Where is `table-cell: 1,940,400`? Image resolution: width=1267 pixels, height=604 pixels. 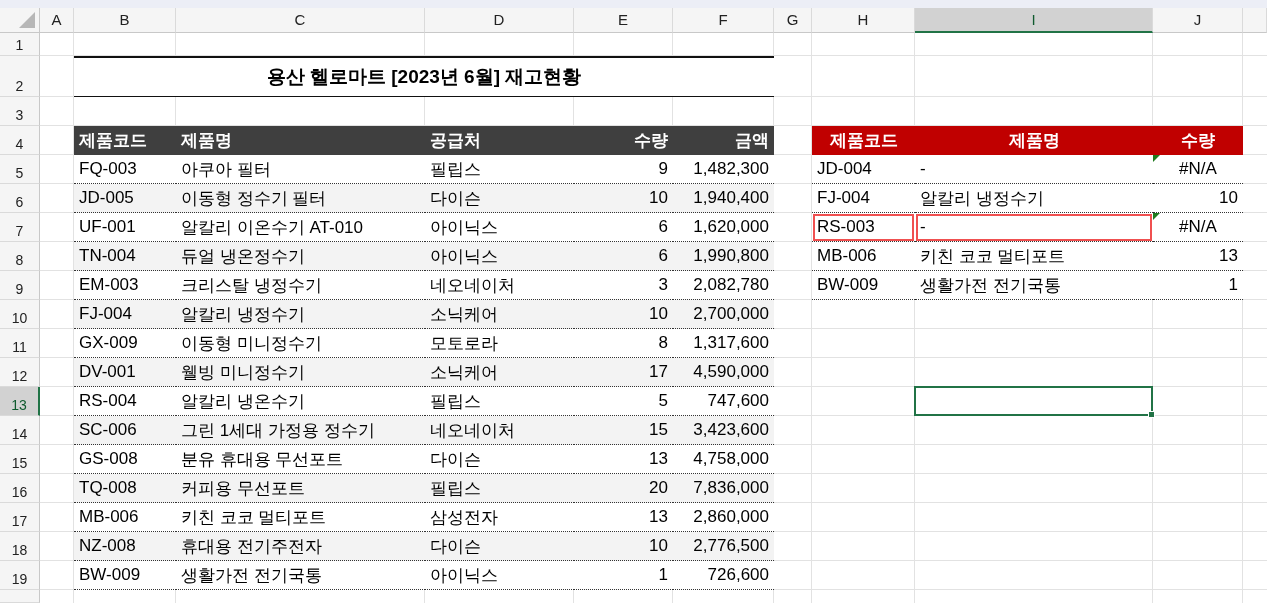
table-cell: 1,940,400 is located at coordinates (723, 198).